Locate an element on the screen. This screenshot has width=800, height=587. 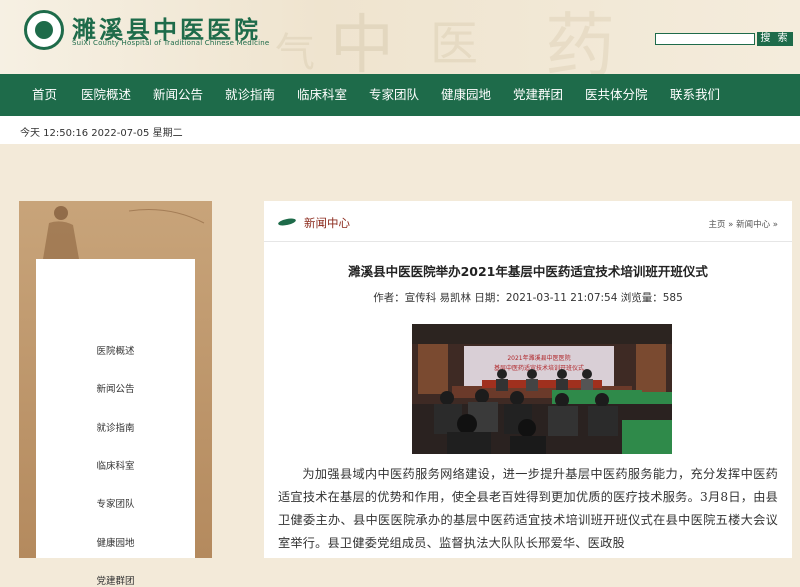
sidebar-item-news: 新闻公告 is located at coordinates (115, 388).